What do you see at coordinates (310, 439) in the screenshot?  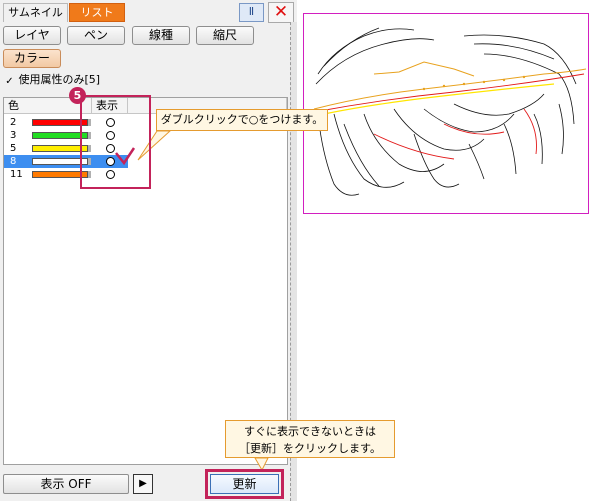 I see `callout-update: すぐに表示できないときは ［更新］をクリックします。` at bounding box center [310, 439].